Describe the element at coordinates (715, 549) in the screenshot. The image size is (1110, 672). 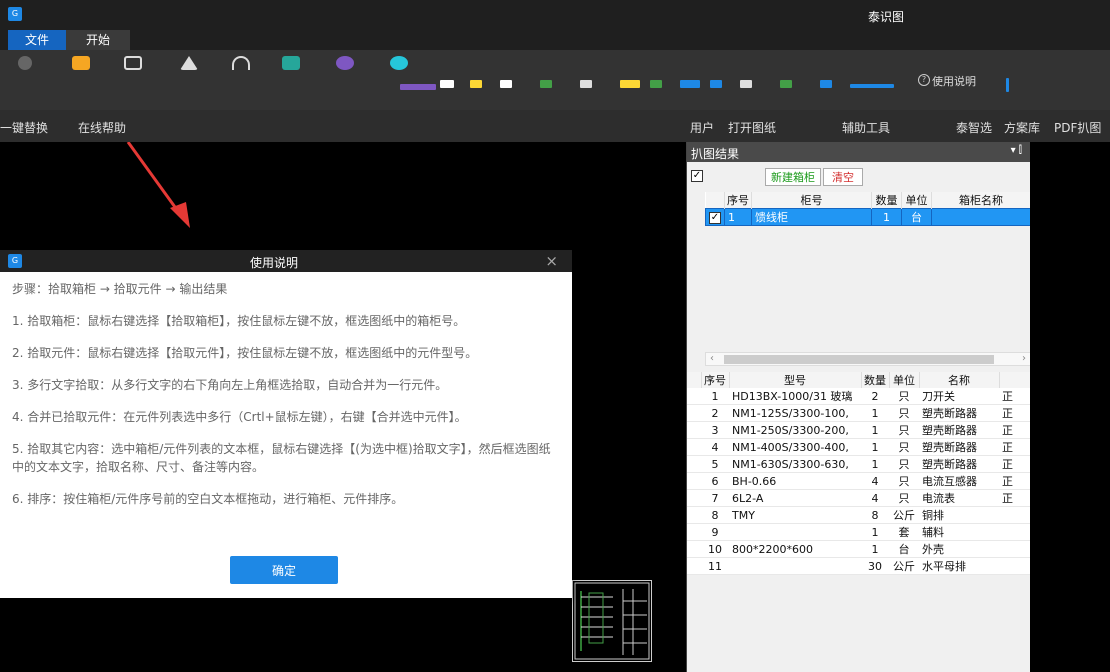
I see `component-no: 10` at that location.